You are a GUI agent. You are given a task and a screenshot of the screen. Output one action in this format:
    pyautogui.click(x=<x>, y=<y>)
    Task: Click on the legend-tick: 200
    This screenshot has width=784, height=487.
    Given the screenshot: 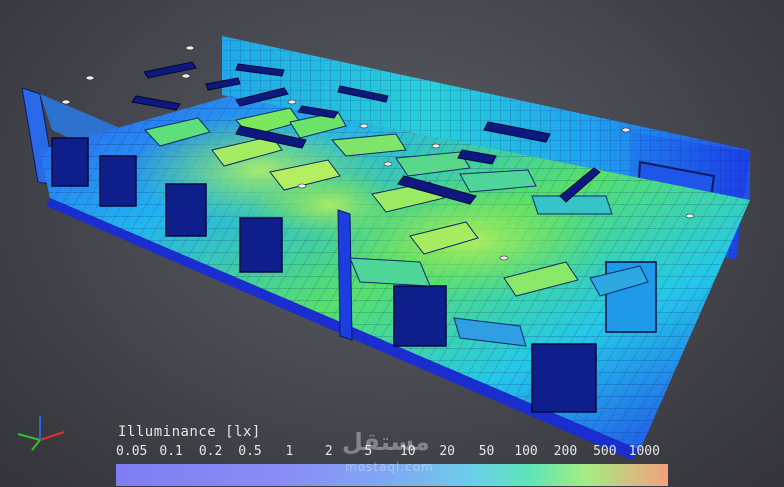 What is the action you would take?
    pyautogui.click(x=565, y=451)
    